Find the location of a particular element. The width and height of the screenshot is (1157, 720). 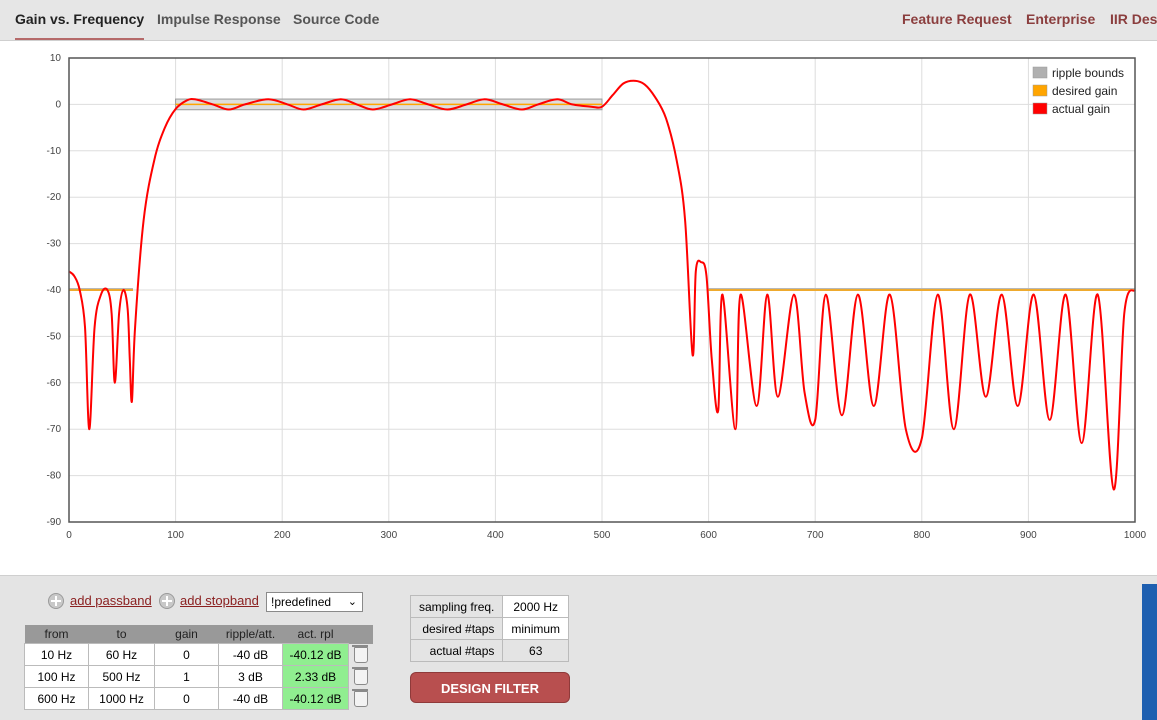

header-to: to is located at coordinates (121, 634).